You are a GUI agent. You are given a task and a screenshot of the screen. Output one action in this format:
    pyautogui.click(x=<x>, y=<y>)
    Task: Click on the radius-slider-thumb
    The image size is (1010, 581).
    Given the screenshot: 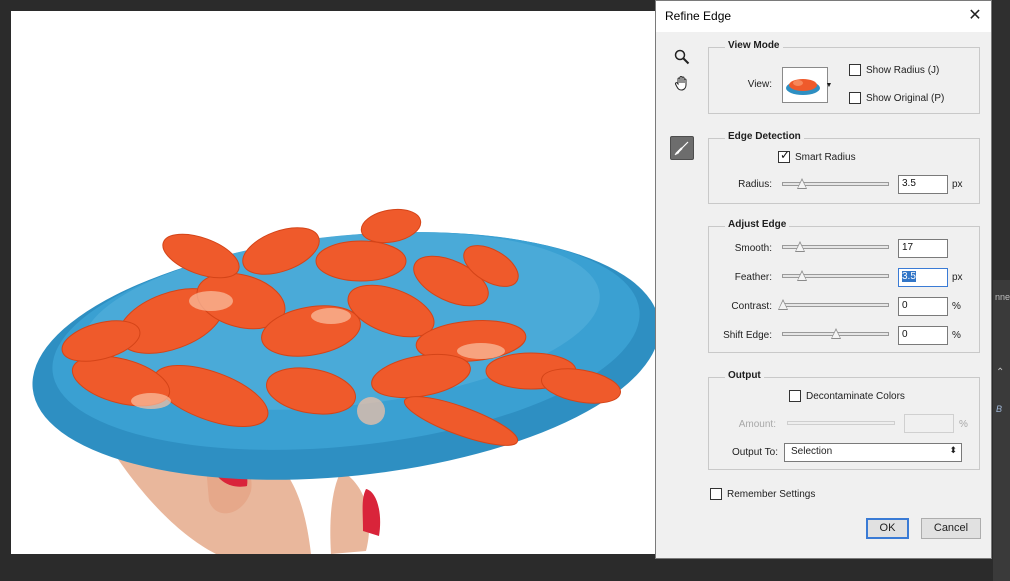 What is the action you would take?
    pyautogui.click(x=802, y=183)
    